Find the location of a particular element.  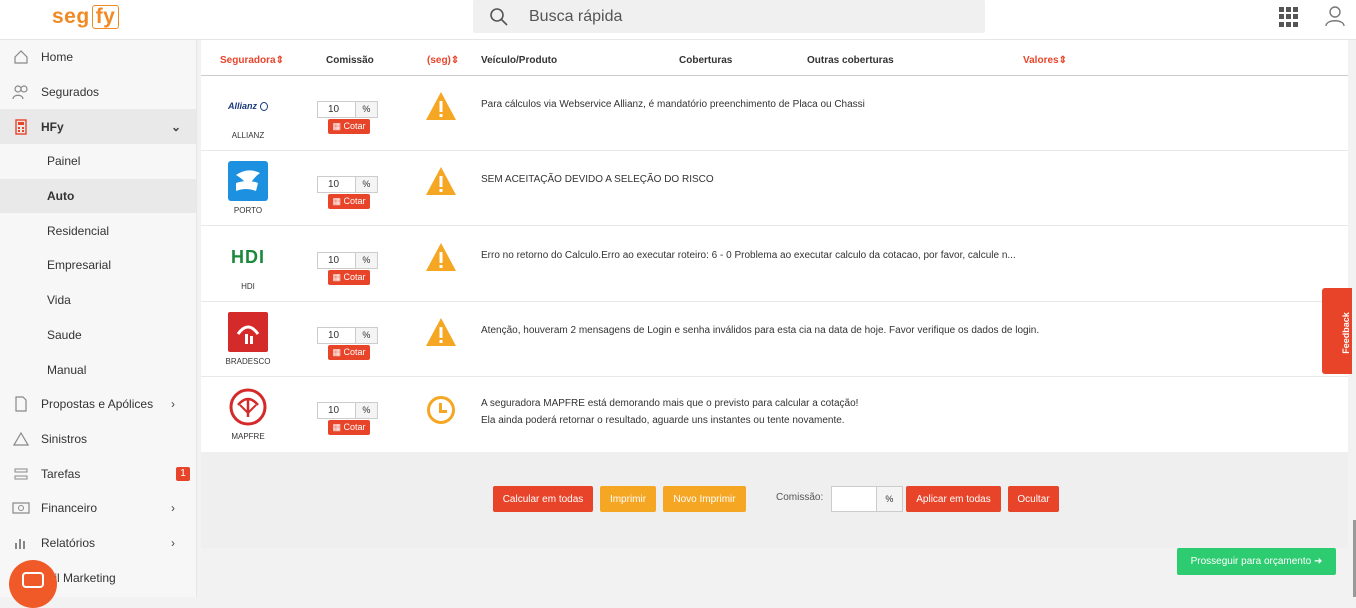

print-button: Imprimir is located at coordinates (628, 499).